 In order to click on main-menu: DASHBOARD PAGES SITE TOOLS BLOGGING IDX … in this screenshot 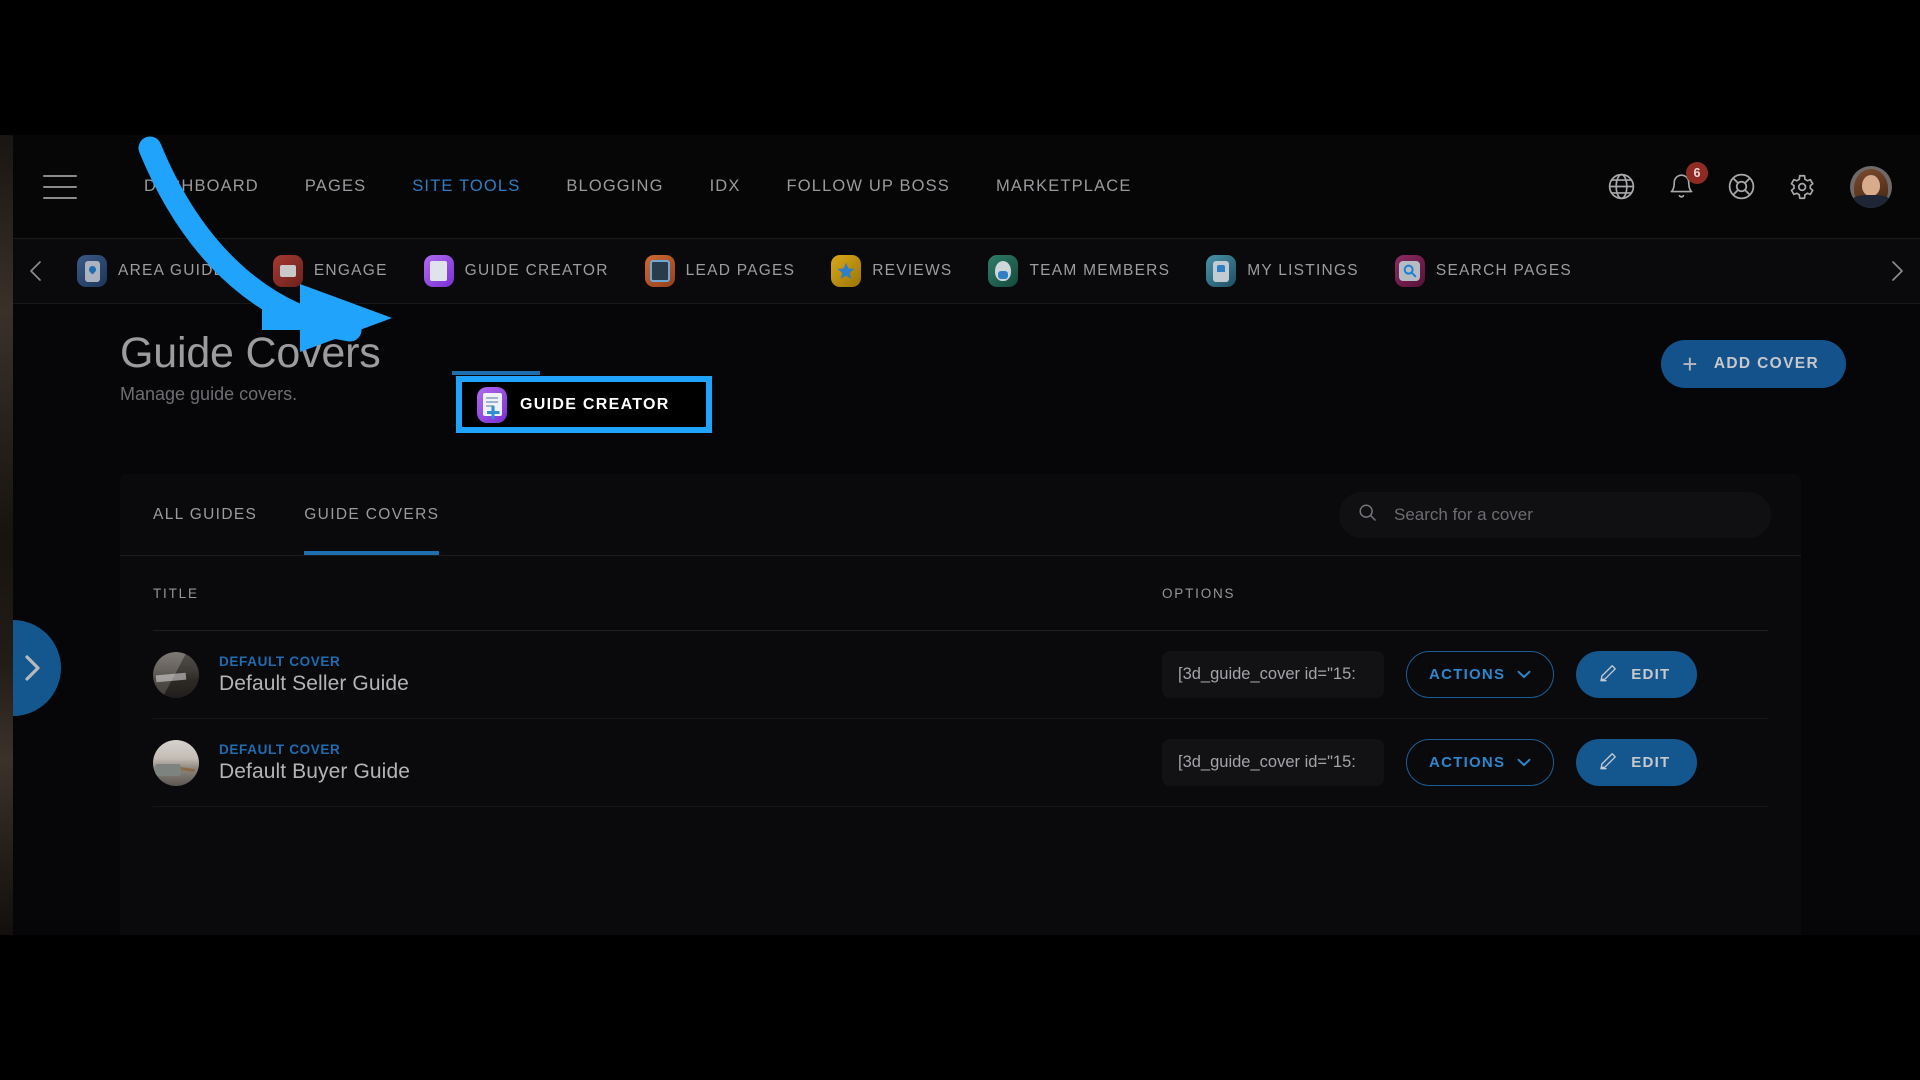, I will do `click(637, 186)`.